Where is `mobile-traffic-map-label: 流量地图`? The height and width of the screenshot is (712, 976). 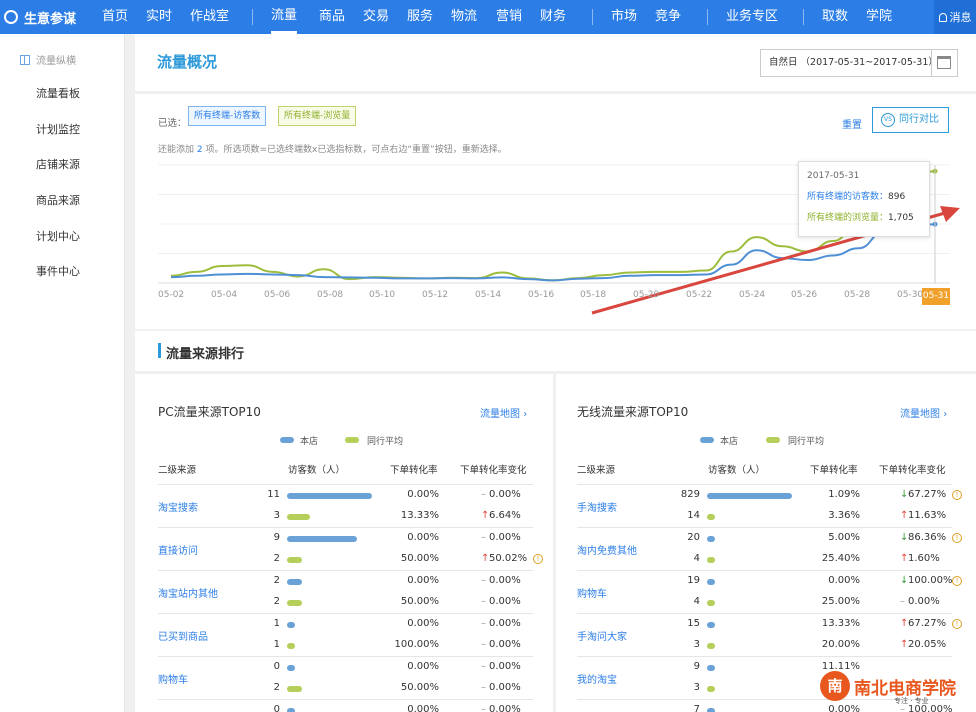
mobile-traffic-map-label: 流量地图 is located at coordinates (920, 414).